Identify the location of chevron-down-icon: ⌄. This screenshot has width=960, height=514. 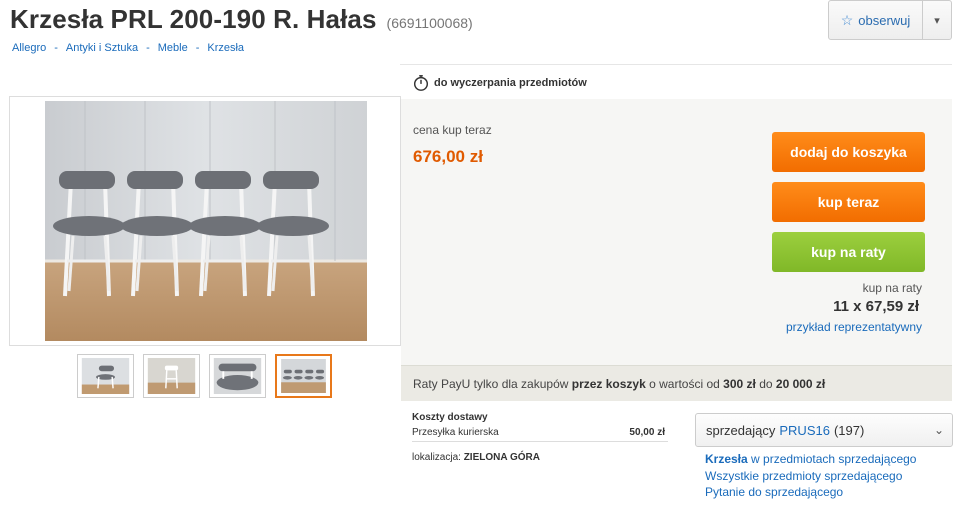
(938, 430).